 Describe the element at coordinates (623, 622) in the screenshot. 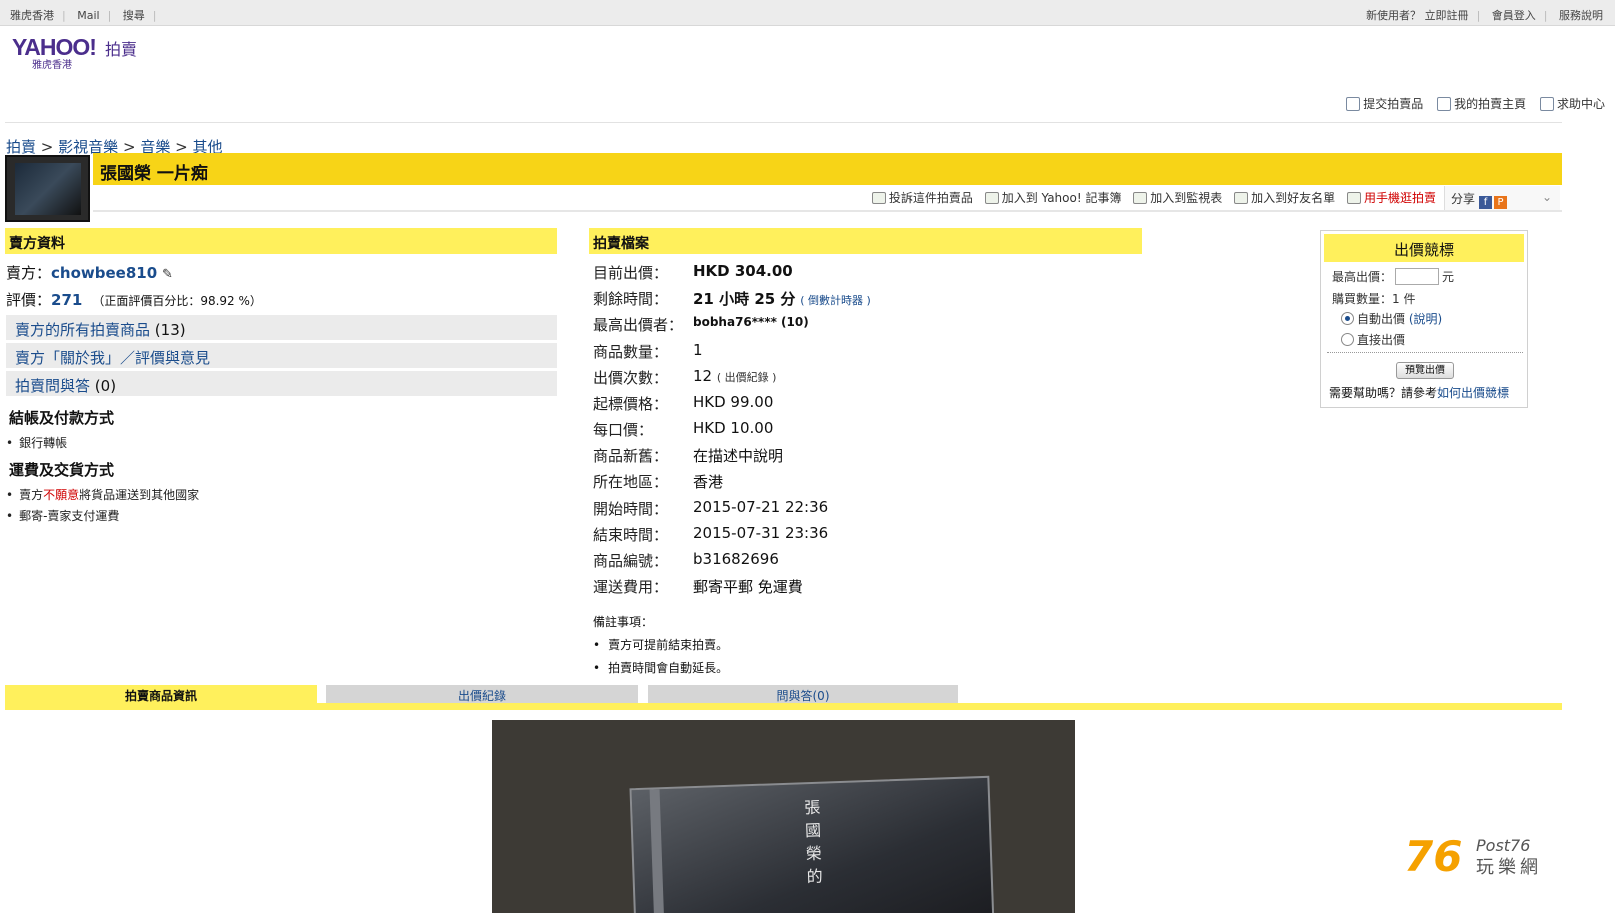

I see `notes-title: 備註事項：` at that location.